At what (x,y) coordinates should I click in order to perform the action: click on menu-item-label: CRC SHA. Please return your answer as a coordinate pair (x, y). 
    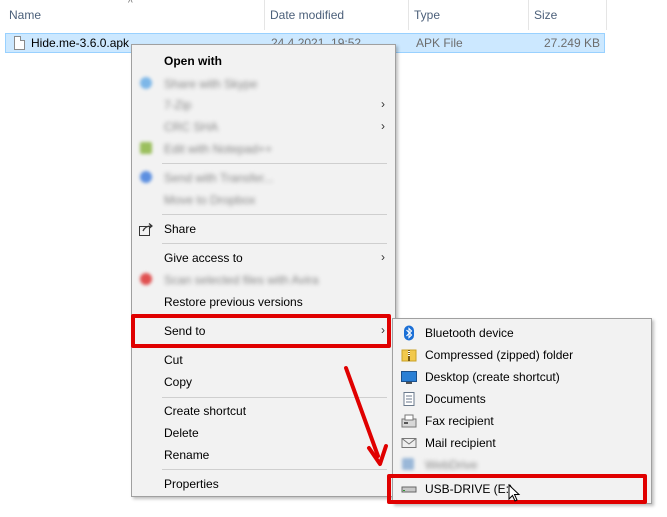
    Looking at the image, I should click on (191, 127).